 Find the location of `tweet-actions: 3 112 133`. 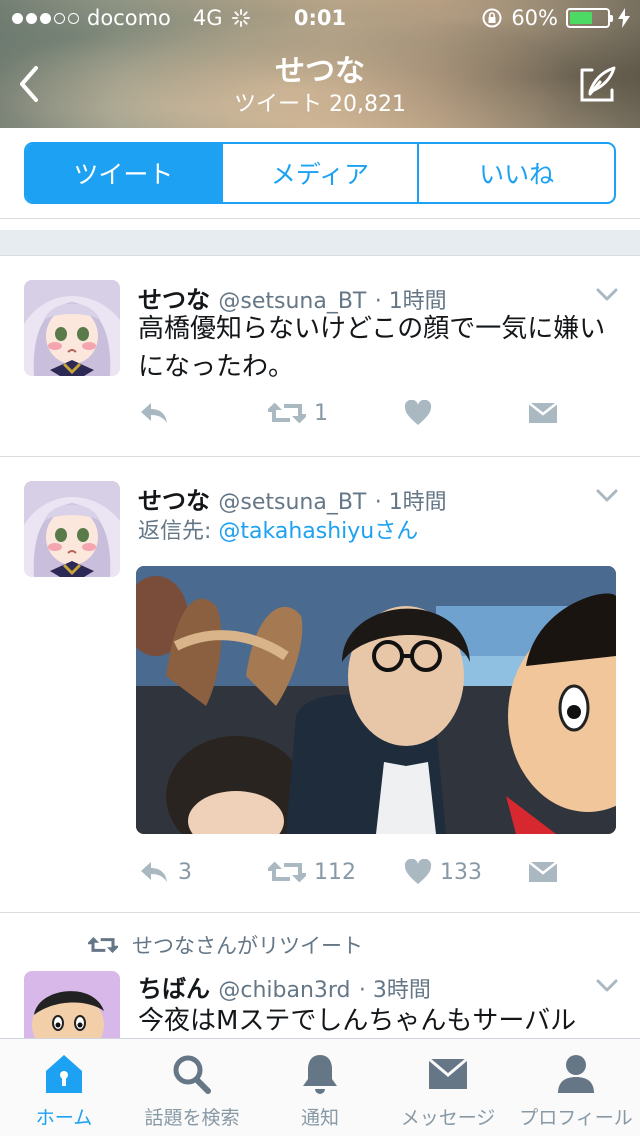

tweet-actions: 3 112 133 is located at coordinates (378, 877).